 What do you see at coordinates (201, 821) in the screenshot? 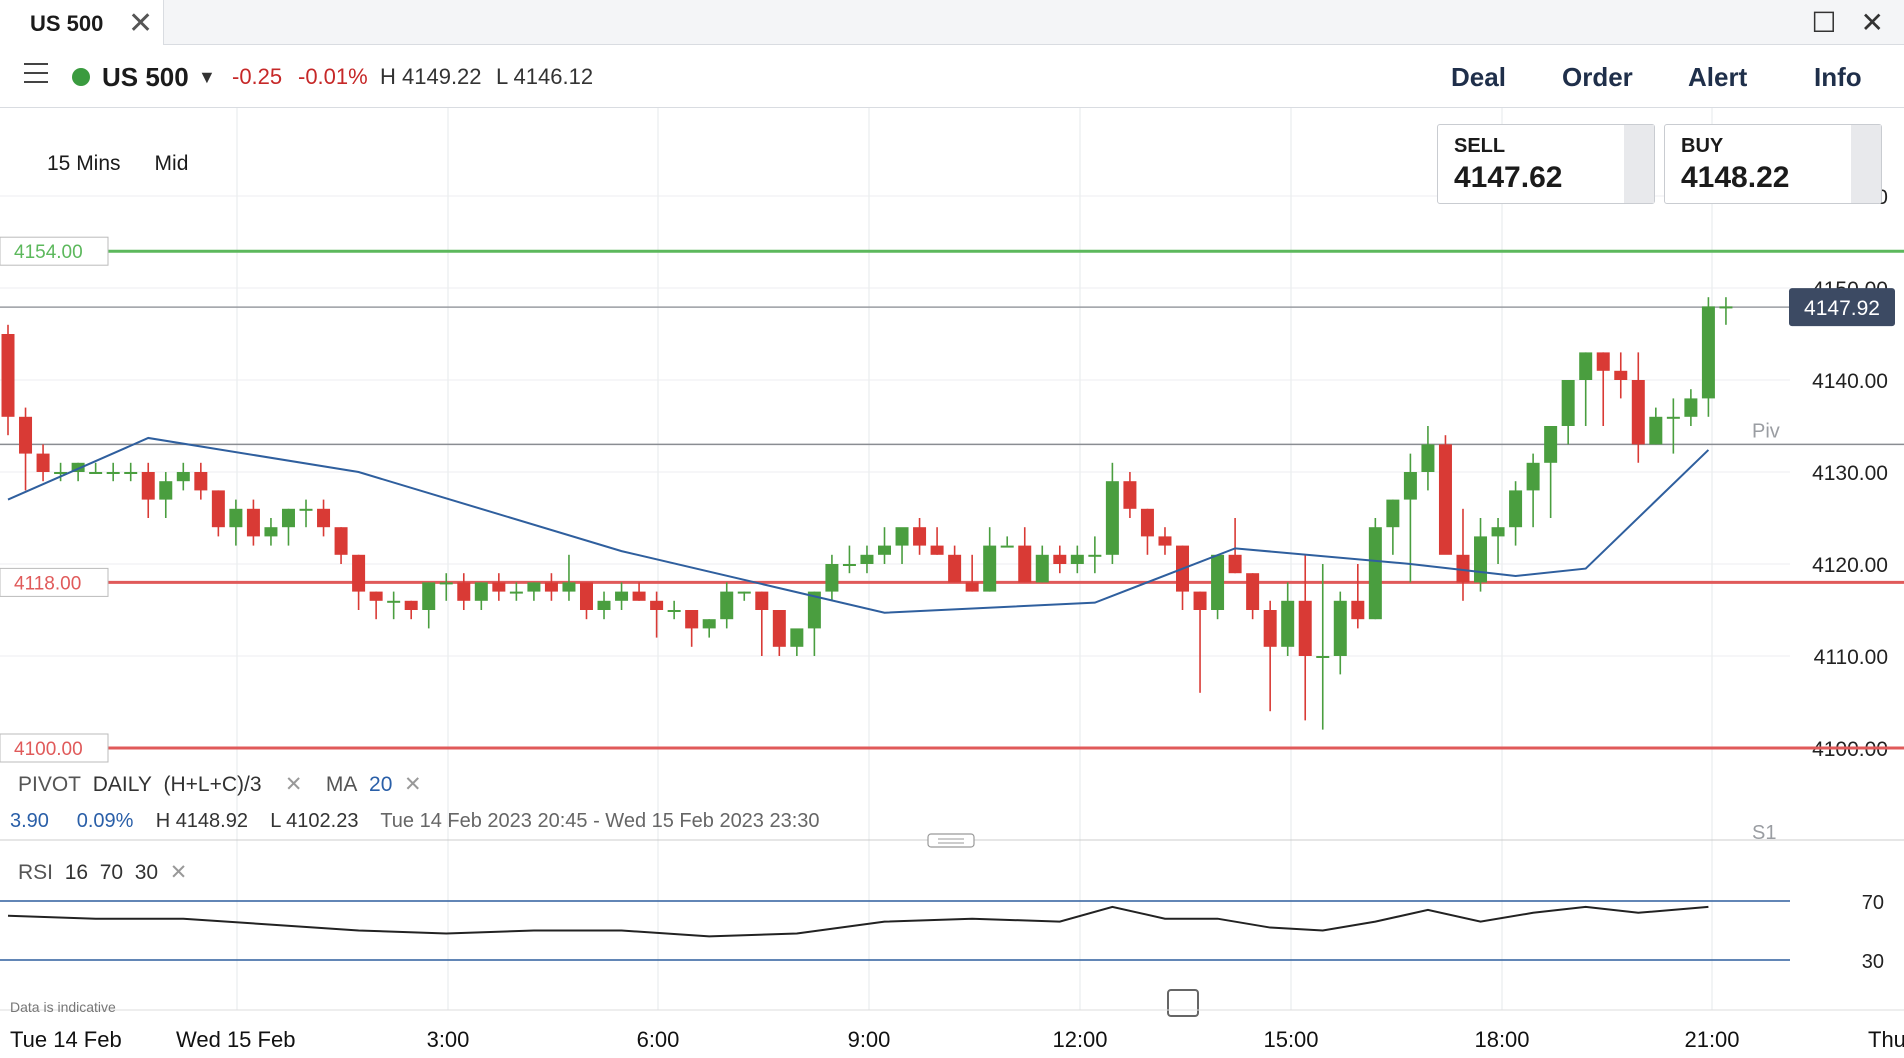
I see `range-high: H 4148.92` at bounding box center [201, 821].